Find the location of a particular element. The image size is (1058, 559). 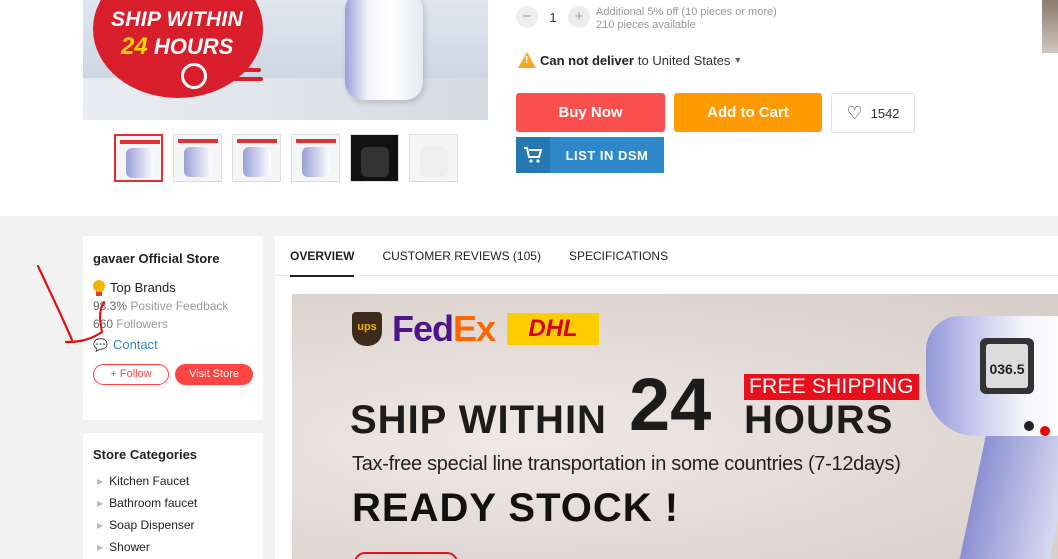

courier-logos: ups FedEx DHL is located at coordinates (476, 329).